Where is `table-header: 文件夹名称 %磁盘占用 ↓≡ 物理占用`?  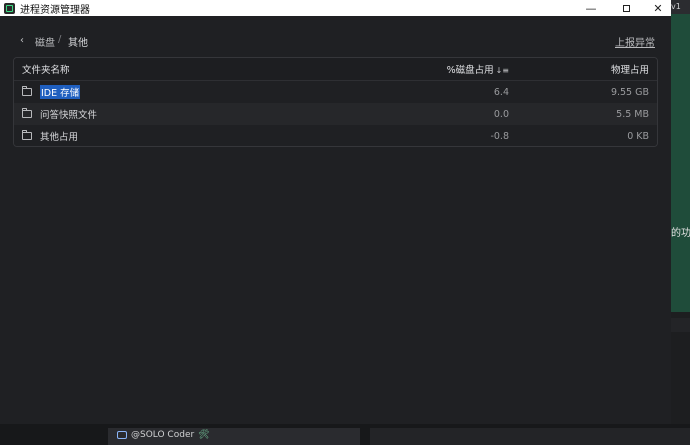
table-header: 文件夹名称 %磁盘占用 ↓≡ 物理占用 is located at coordinates (335, 69).